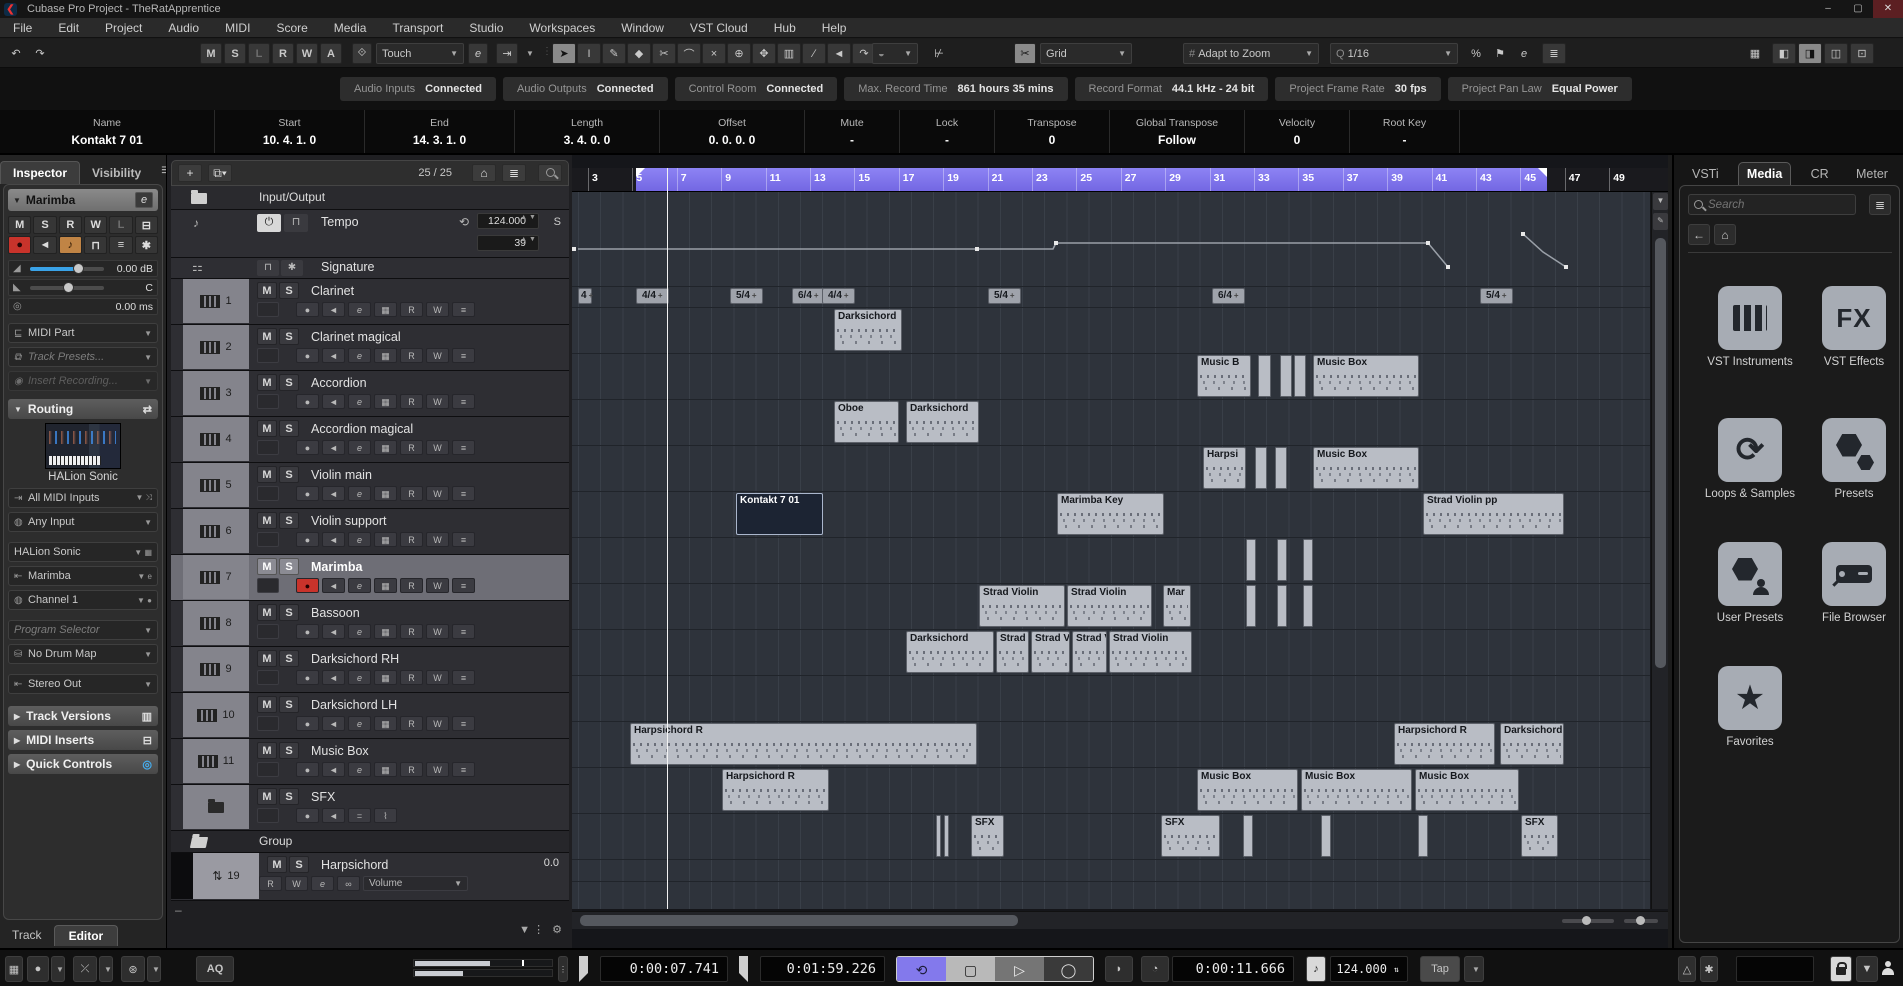 The width and height of the screenshot is (1903, 986). What do you see at coordinates (1086, 53) in the screenshot?
I see `snap-type-dropdown: Grid ▼` at bounding box center [1086, 53].